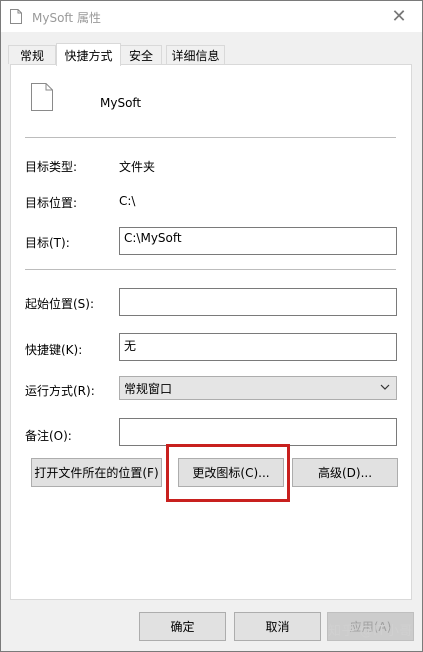 This screenshot has width=423, height=652. What do you see at coordinates (258, 302) in the screenshot?
I see `start-in-field` at bounding box center [258, 302].